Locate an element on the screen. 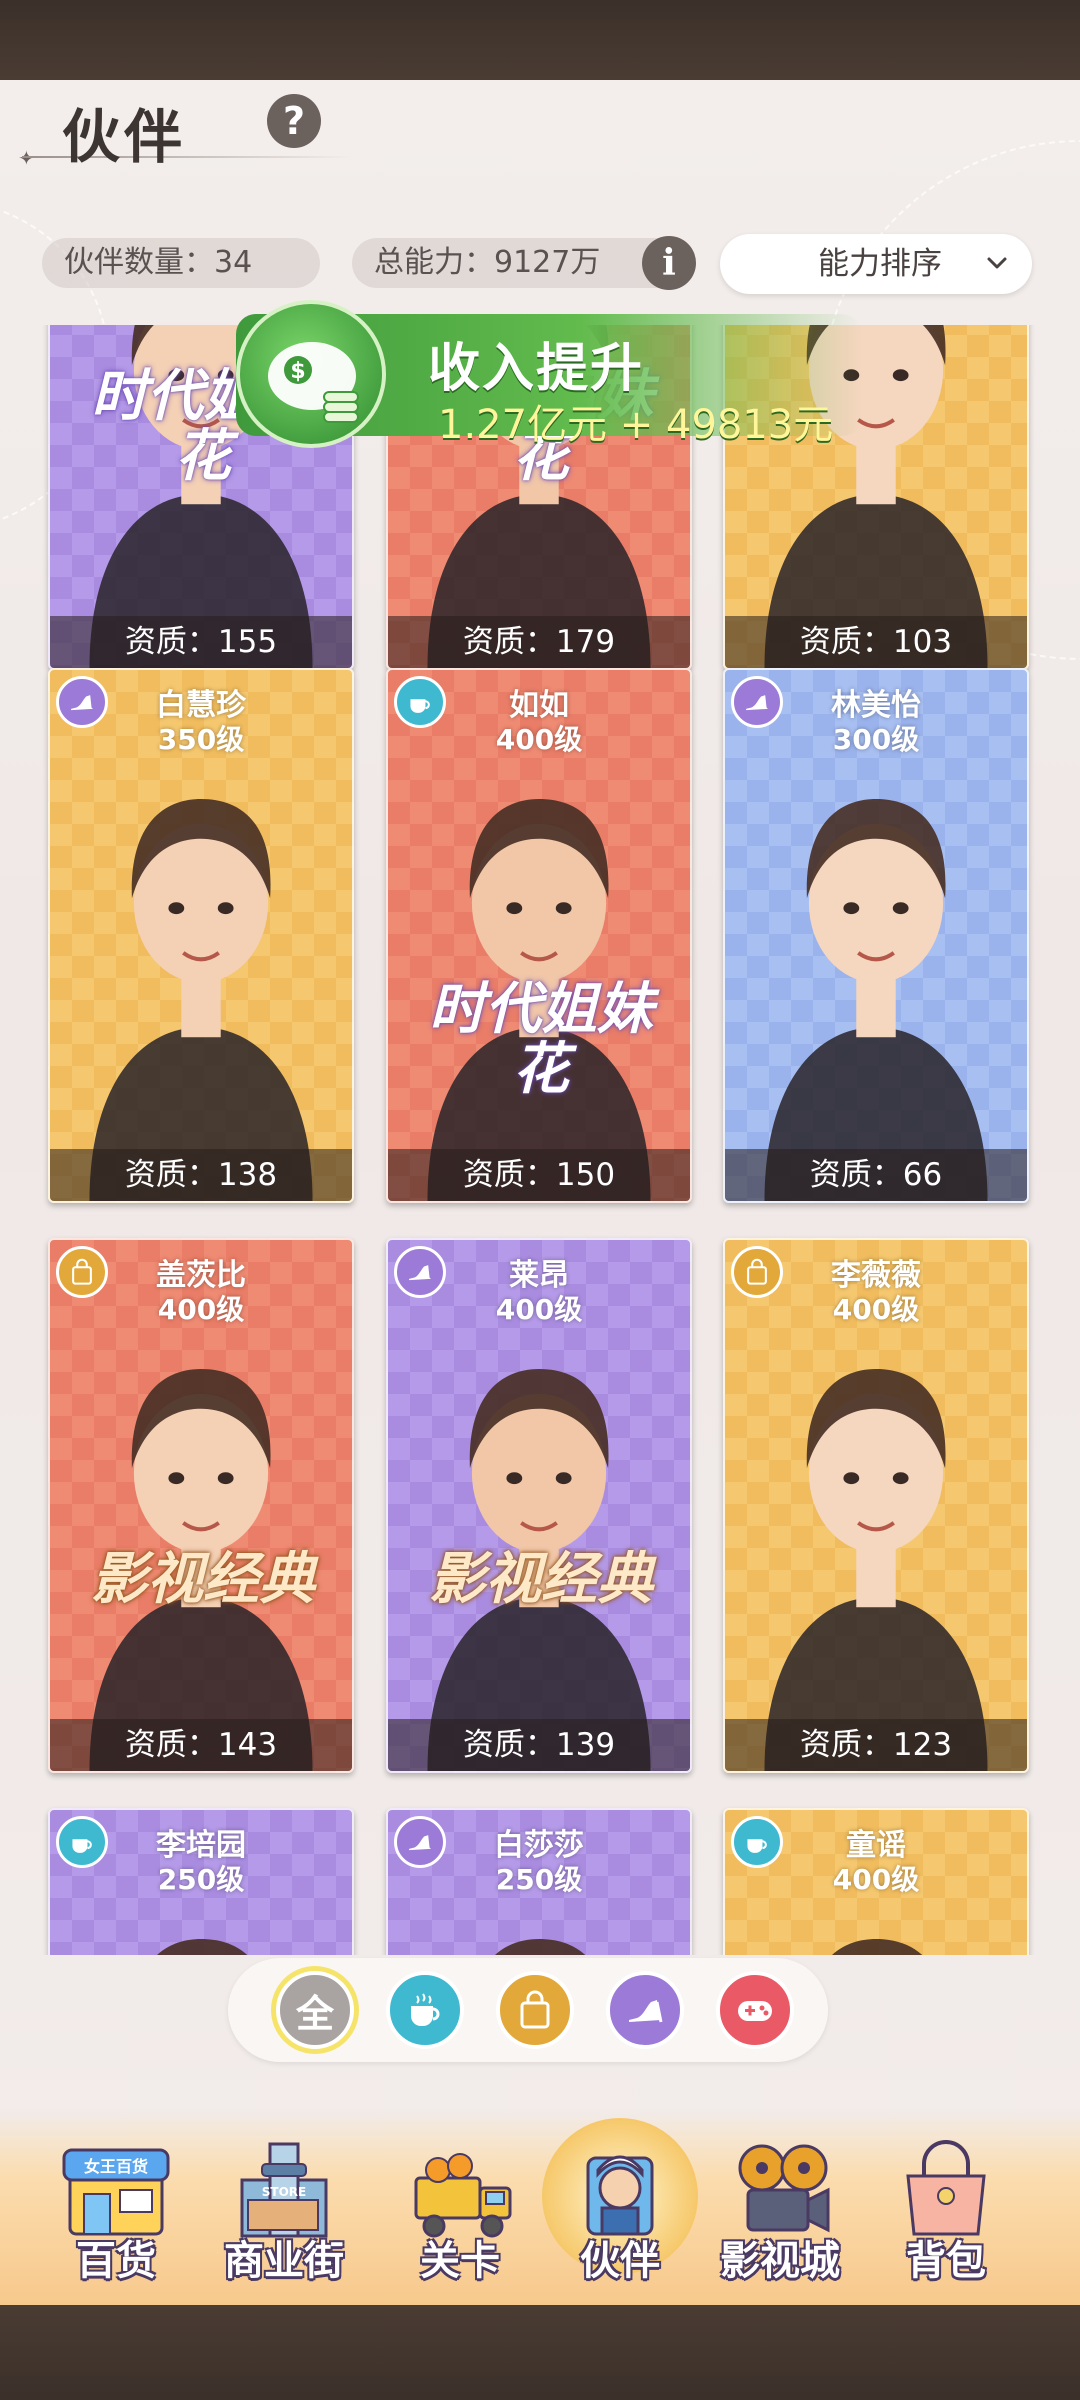 The image size is (1080, 2400). nav-stages: 关卡 is located at coordinates (460, 2205).